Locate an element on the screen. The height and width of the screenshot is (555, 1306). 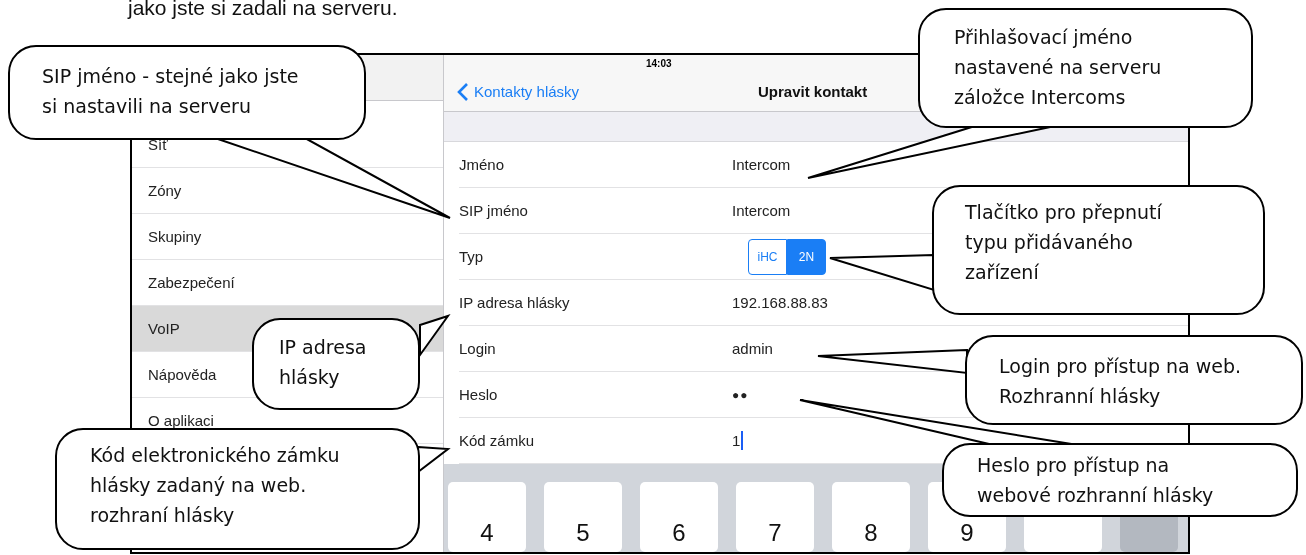
callout-tooltip: Heslo pro přístup na webové rozhranní hlásky is located at coordinates (1120, 480).